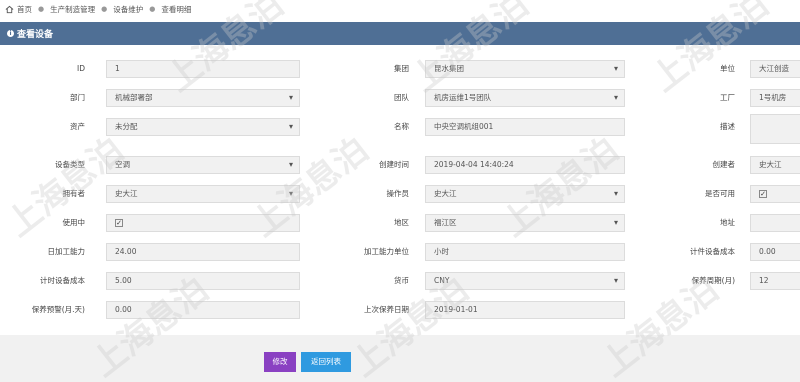 This screenshot has height=382, width=800. What do you see at coordinates (724, 164) in the screenshot?
I see `creator-label: 创建者` at bounding box center [724, 164].